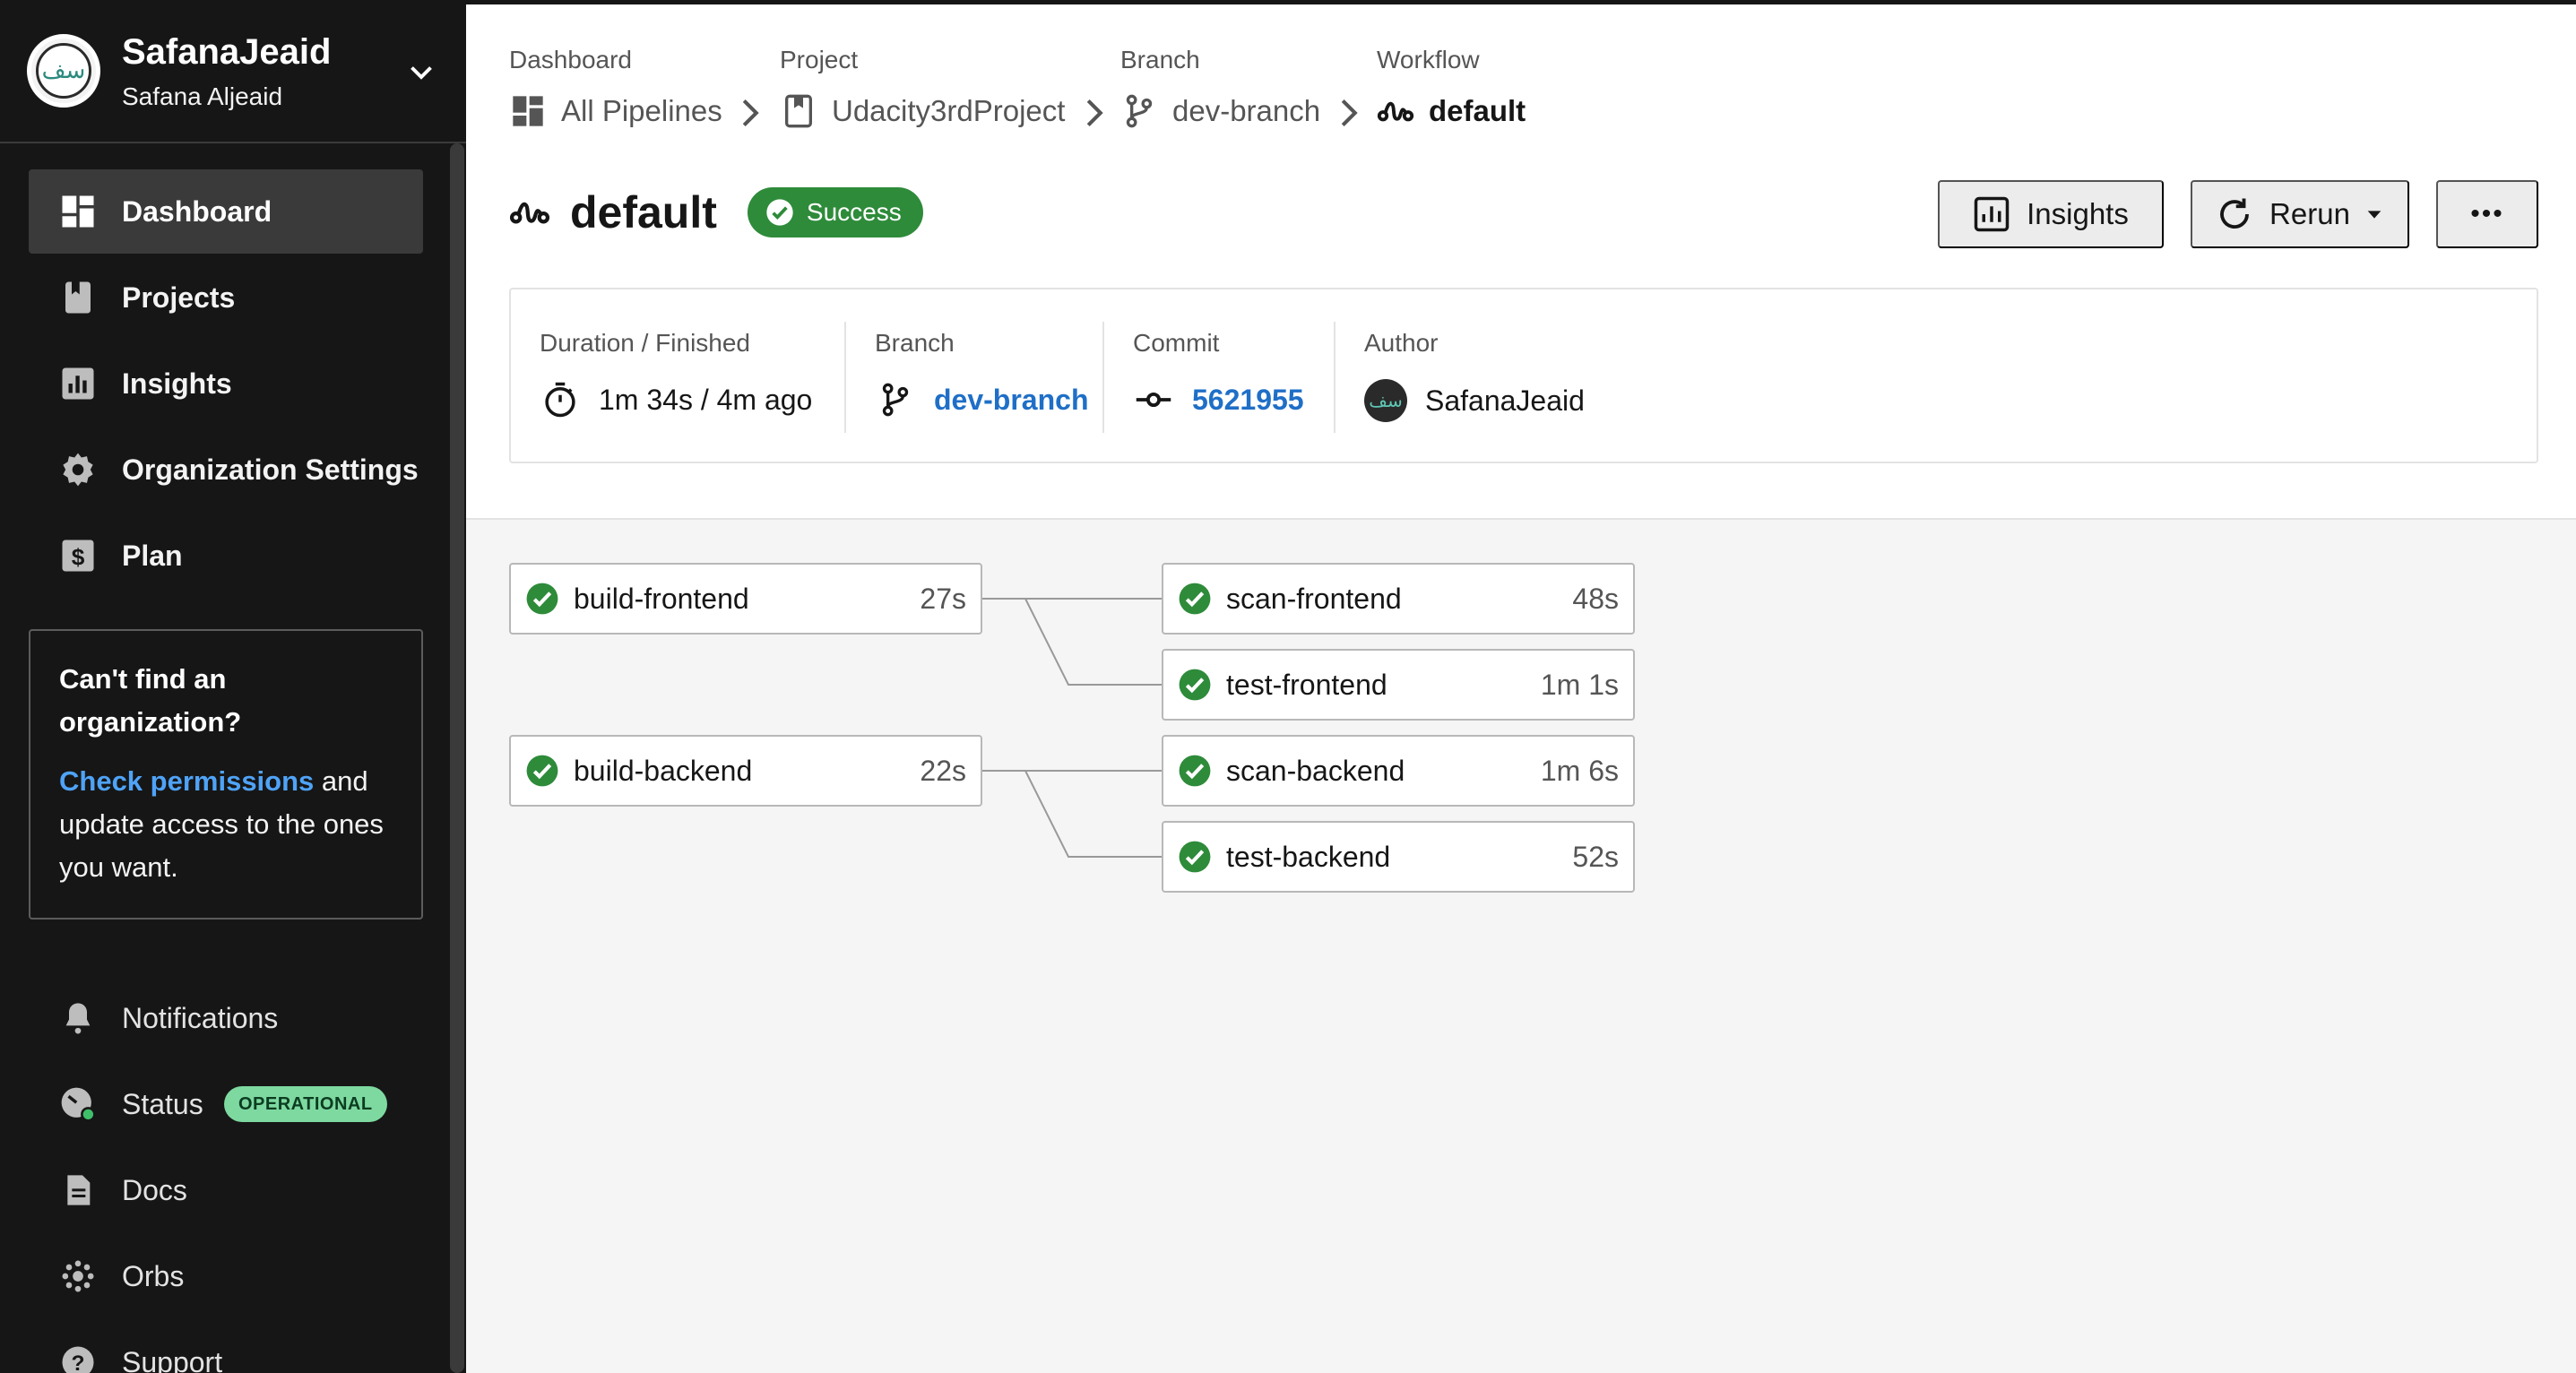 The image size is (2576, 1373). What do you see at coordinates (570, 59) in the screenshot?
I see `breadcrumb-label: Dashboard` at bounding box center [570, 59].